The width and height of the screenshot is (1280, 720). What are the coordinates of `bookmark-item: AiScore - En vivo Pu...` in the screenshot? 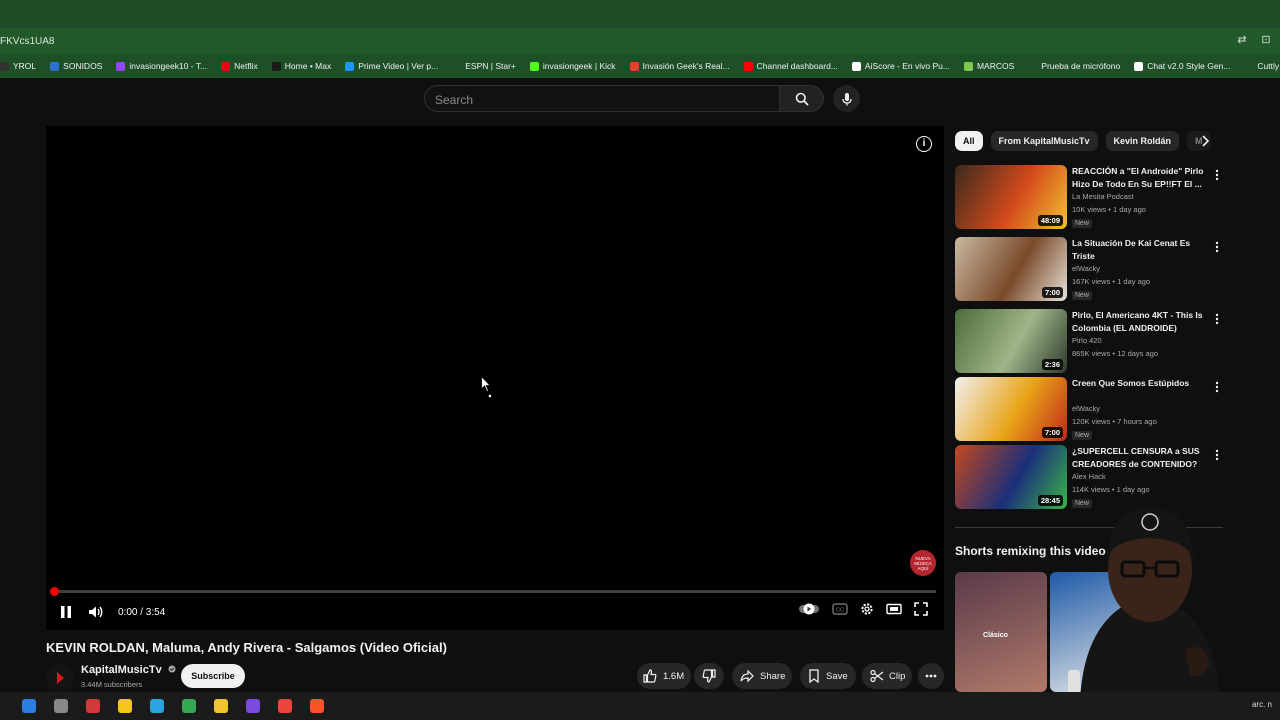 It's located at (900, 66).